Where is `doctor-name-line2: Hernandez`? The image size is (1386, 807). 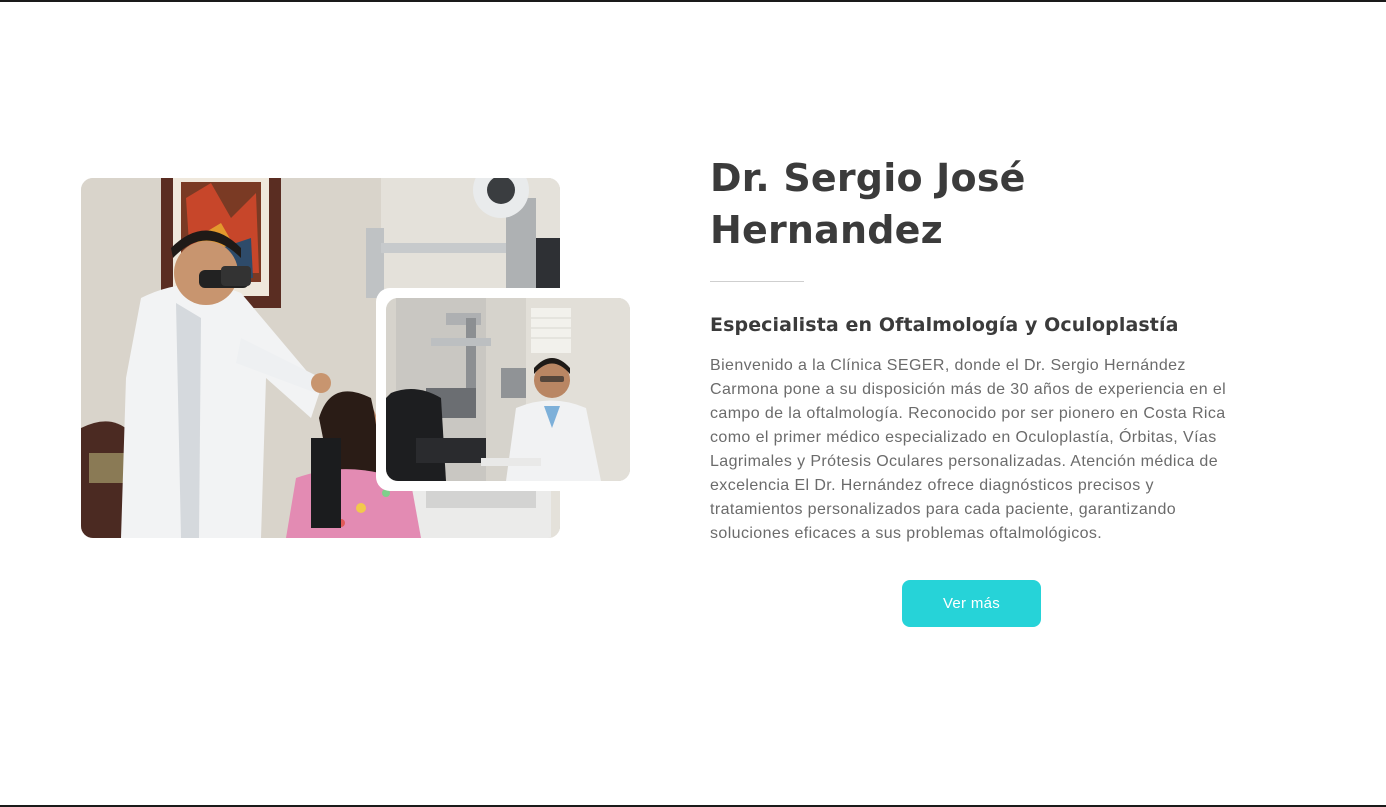 doctor-name-line2: Hernandez is located at coordinates (826, 230).